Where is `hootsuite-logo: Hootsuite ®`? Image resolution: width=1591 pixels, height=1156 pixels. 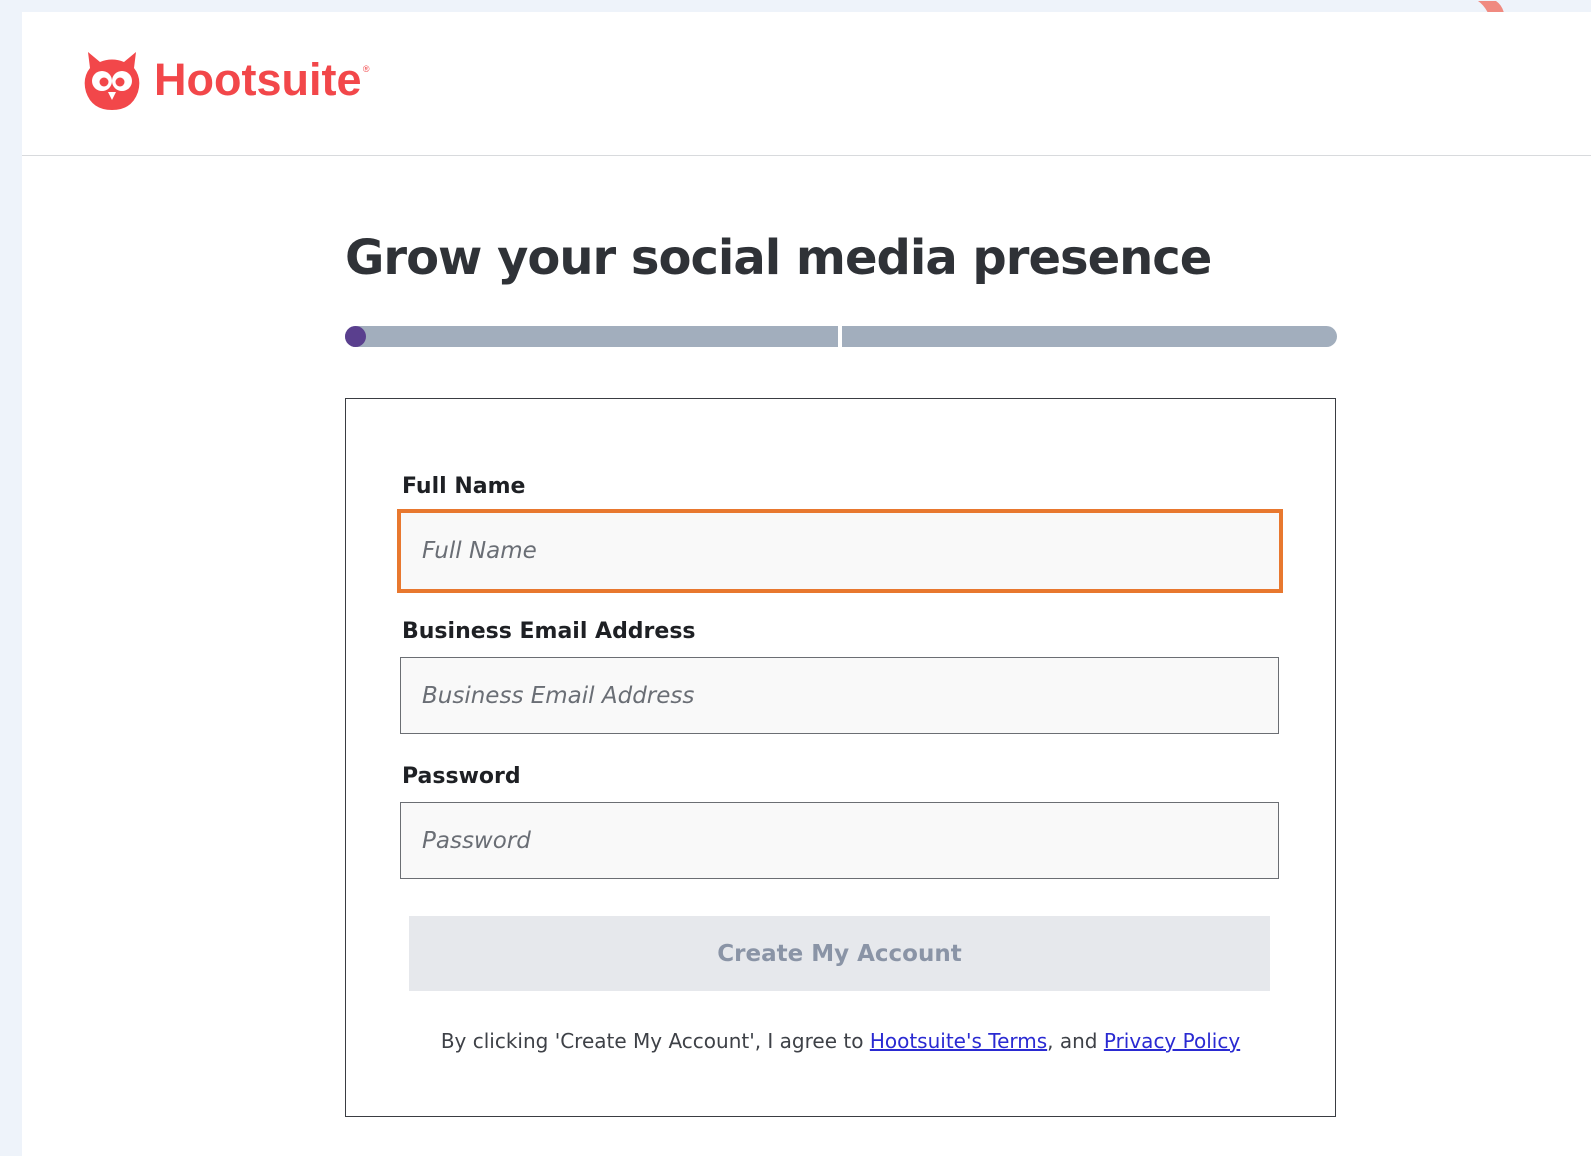 hootsuite-logo: Hootsuite ® is located at coordinates (225, 80).